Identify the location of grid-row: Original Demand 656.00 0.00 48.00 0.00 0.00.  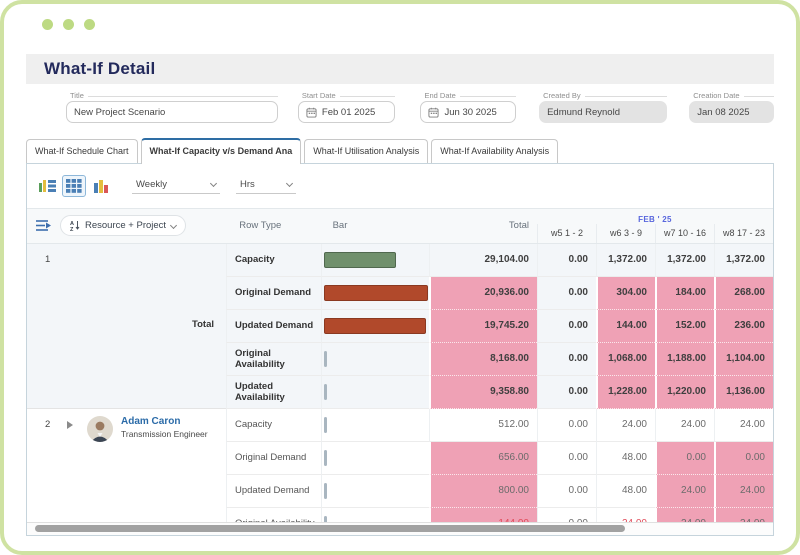
(499, 458).